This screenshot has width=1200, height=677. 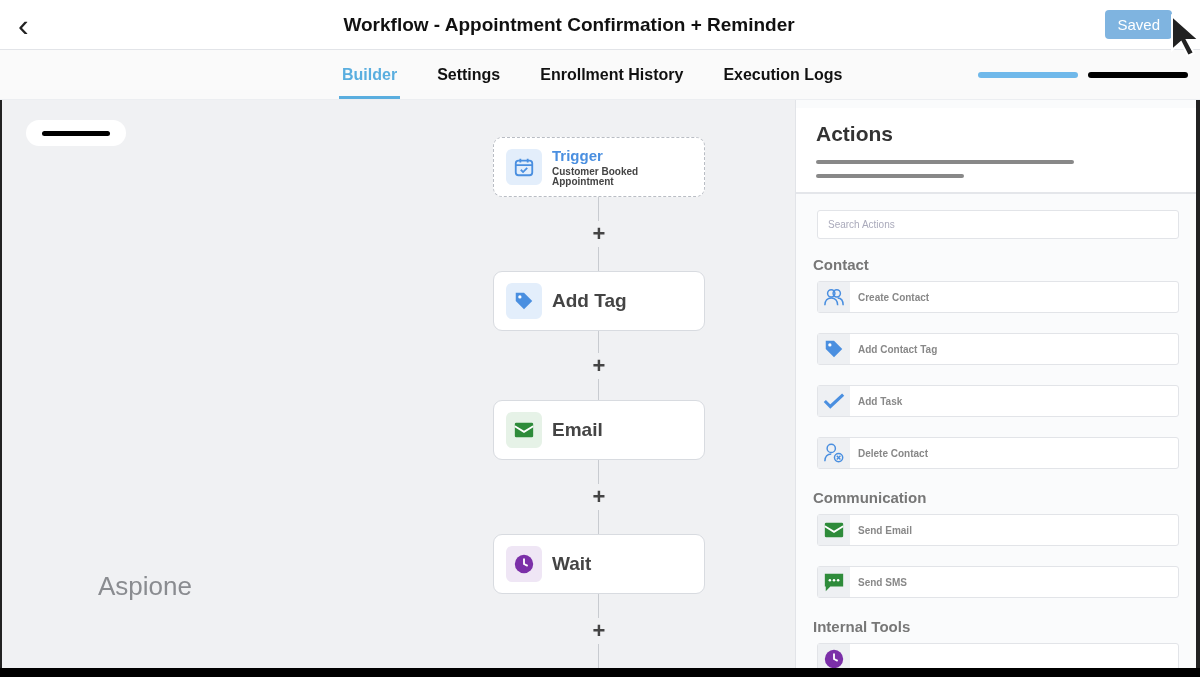 What do you see at coordinates (572, 564) in the screenshot?
I see `node-title: Wait` at bounding box center [572, 564].